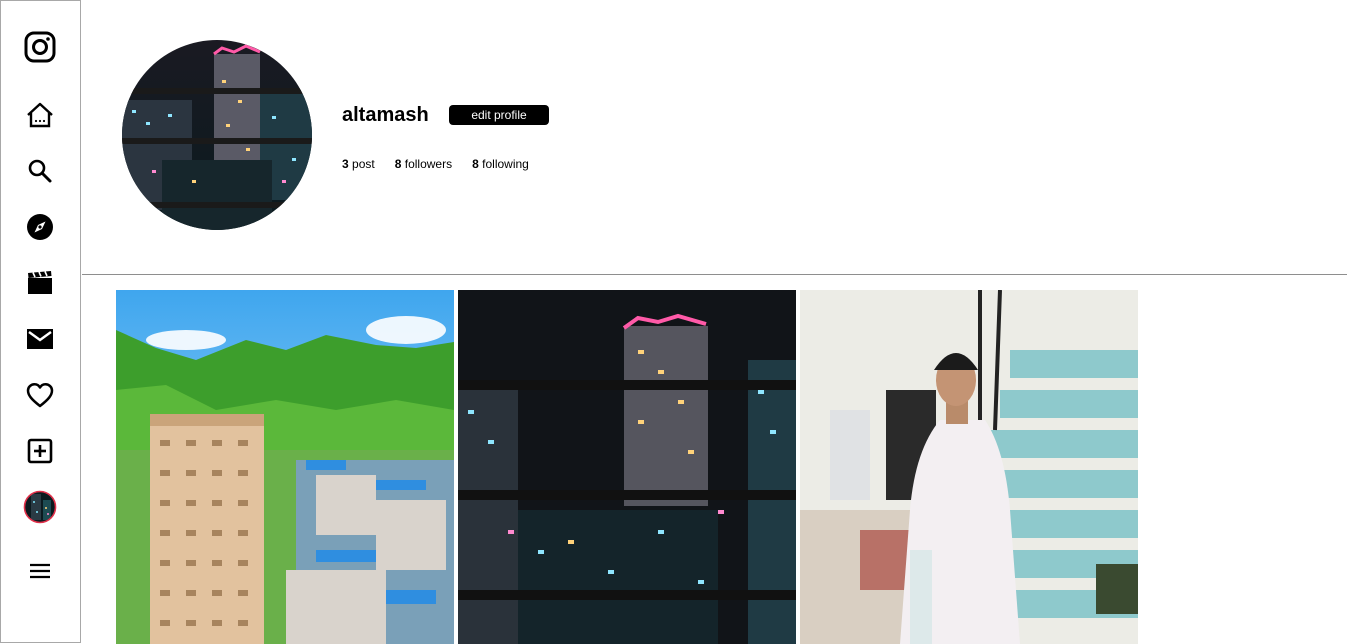 The width and height of the screenshot is (1347, 644). Describe the element at coordinates (505, 164) in the screenshot. I see `following-label: following` at that location.